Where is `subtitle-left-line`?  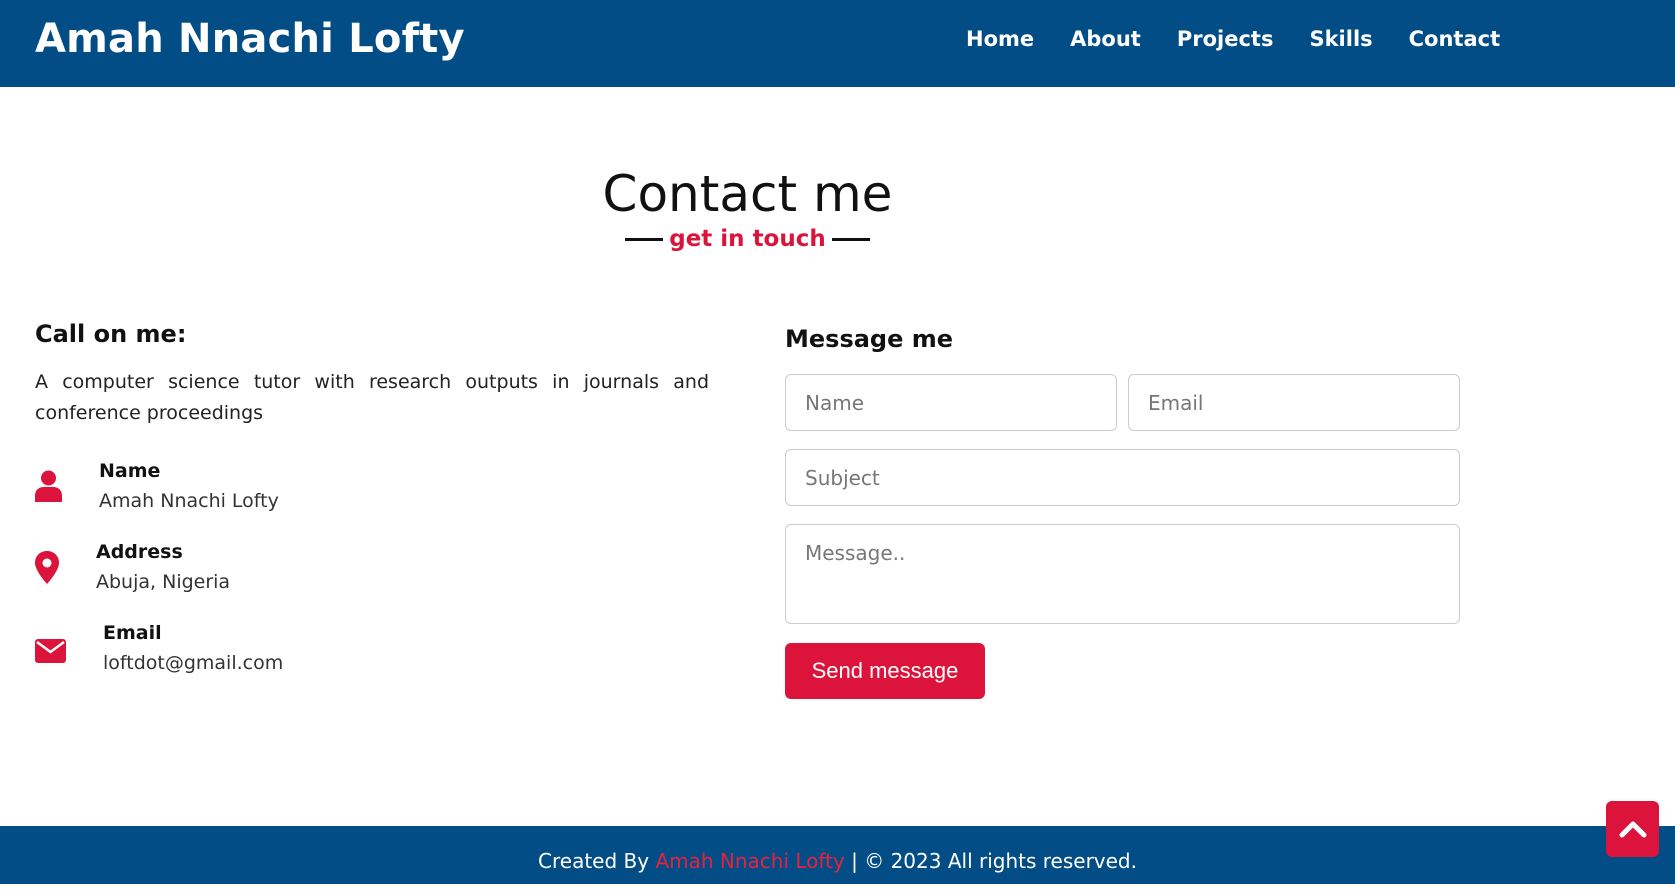 subtitle-left-line is located at coordinates (644, 239).